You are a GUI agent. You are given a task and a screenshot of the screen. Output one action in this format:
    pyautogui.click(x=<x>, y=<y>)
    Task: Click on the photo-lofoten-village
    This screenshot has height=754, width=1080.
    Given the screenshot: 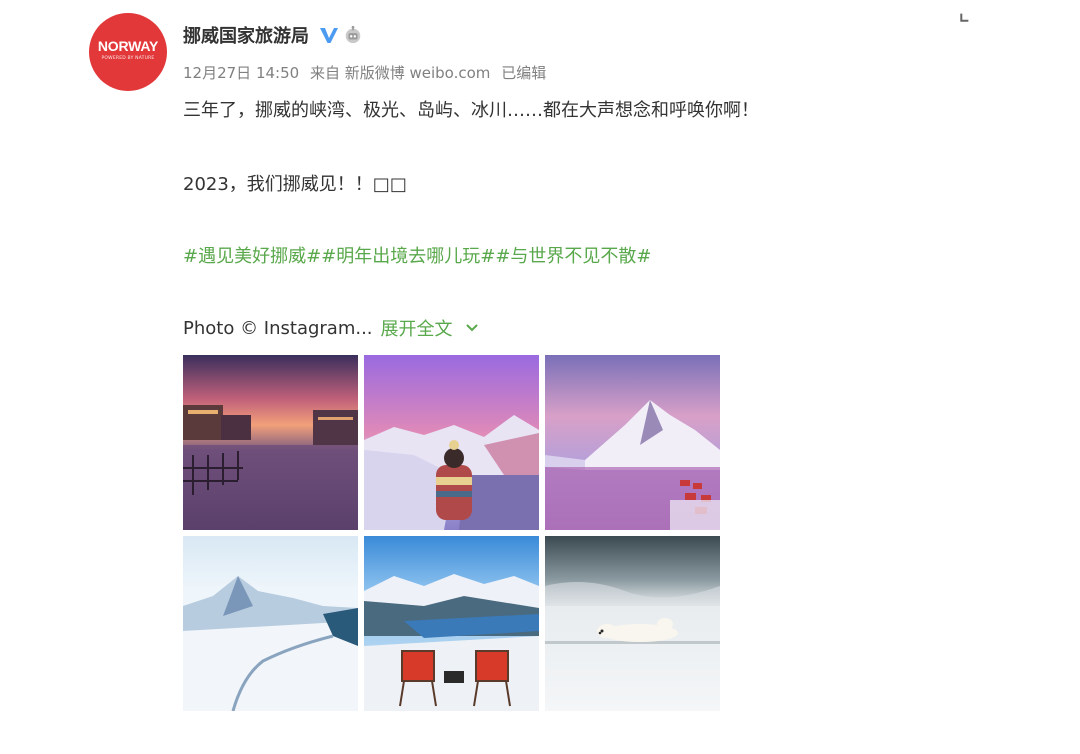 What is the action you would take?
    pyautogui.click(x=632, y=442)
    